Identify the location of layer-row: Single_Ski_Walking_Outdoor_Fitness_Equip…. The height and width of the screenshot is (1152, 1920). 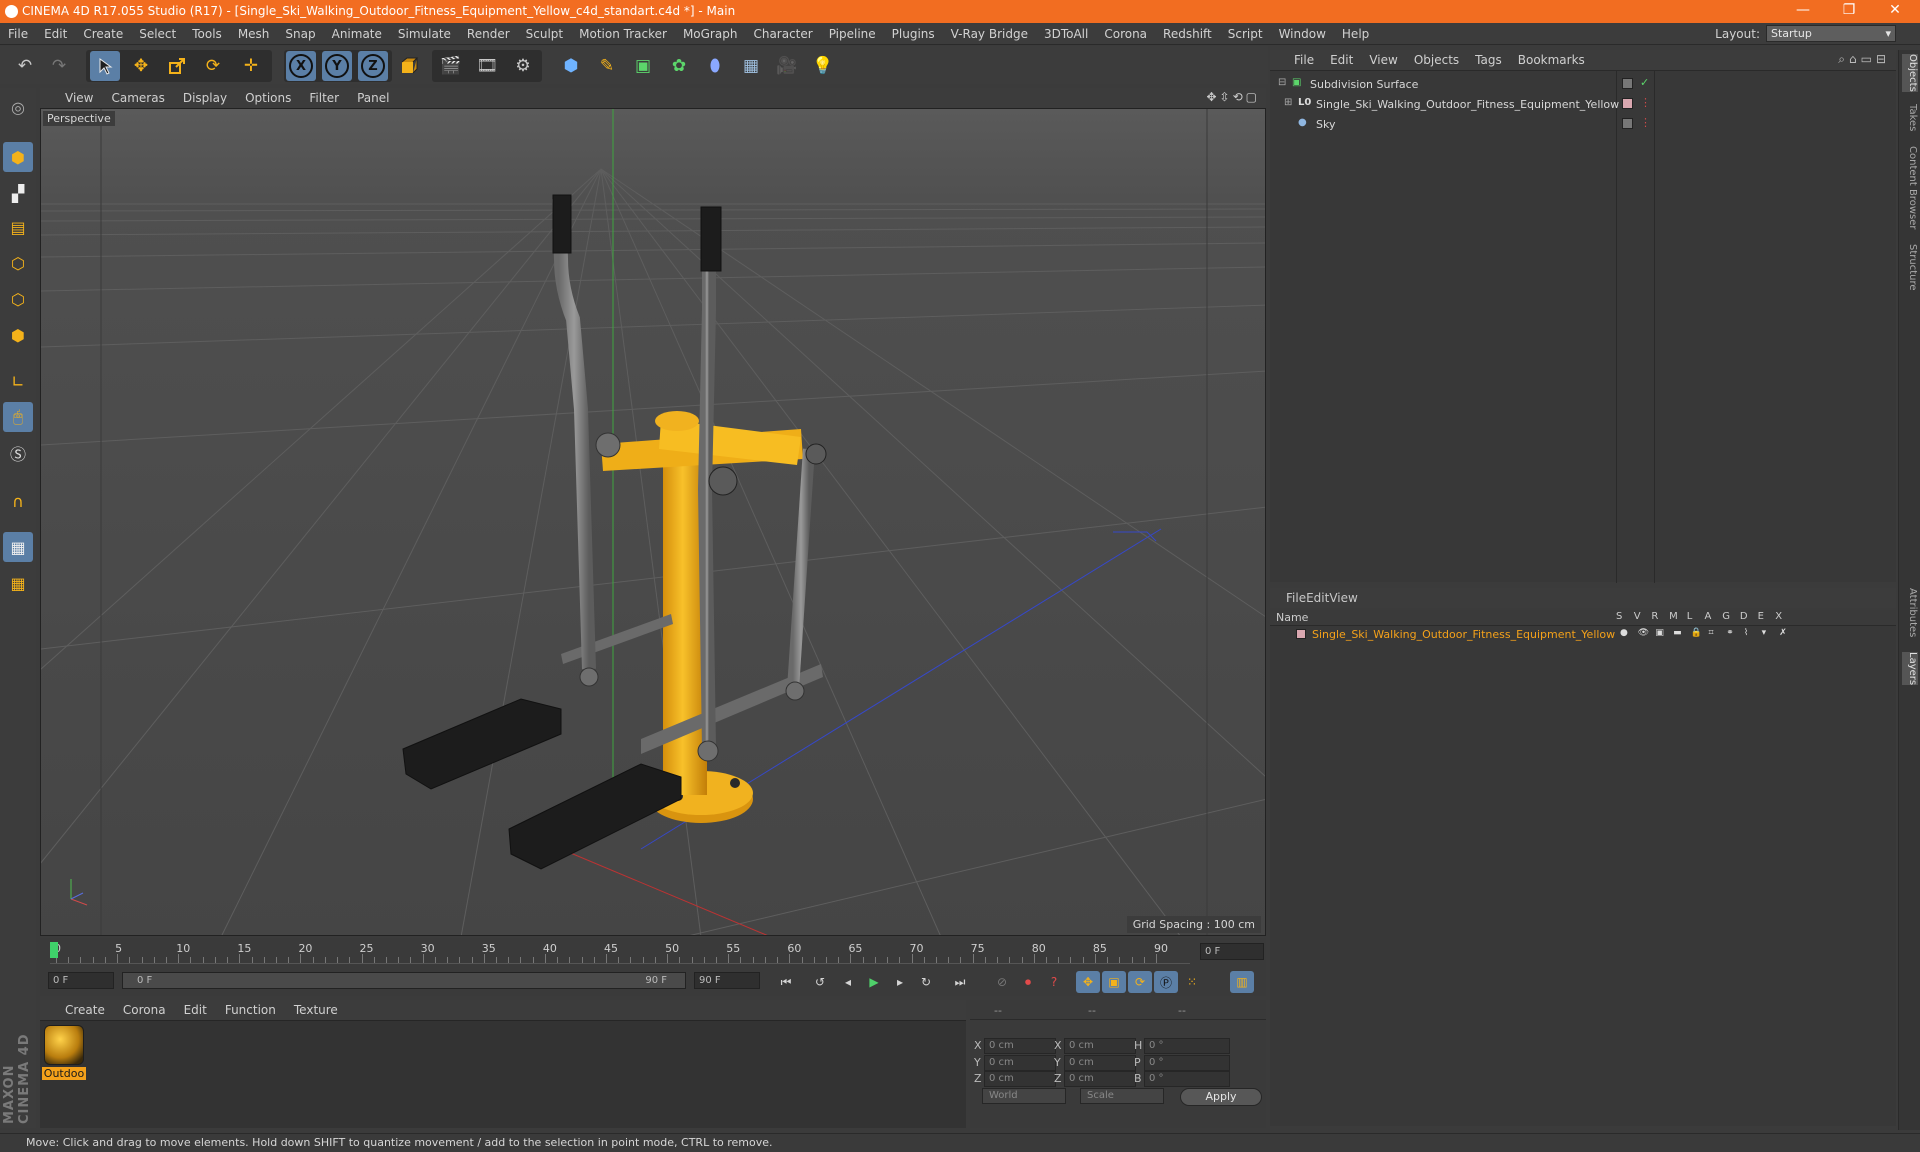
(1583, 635).